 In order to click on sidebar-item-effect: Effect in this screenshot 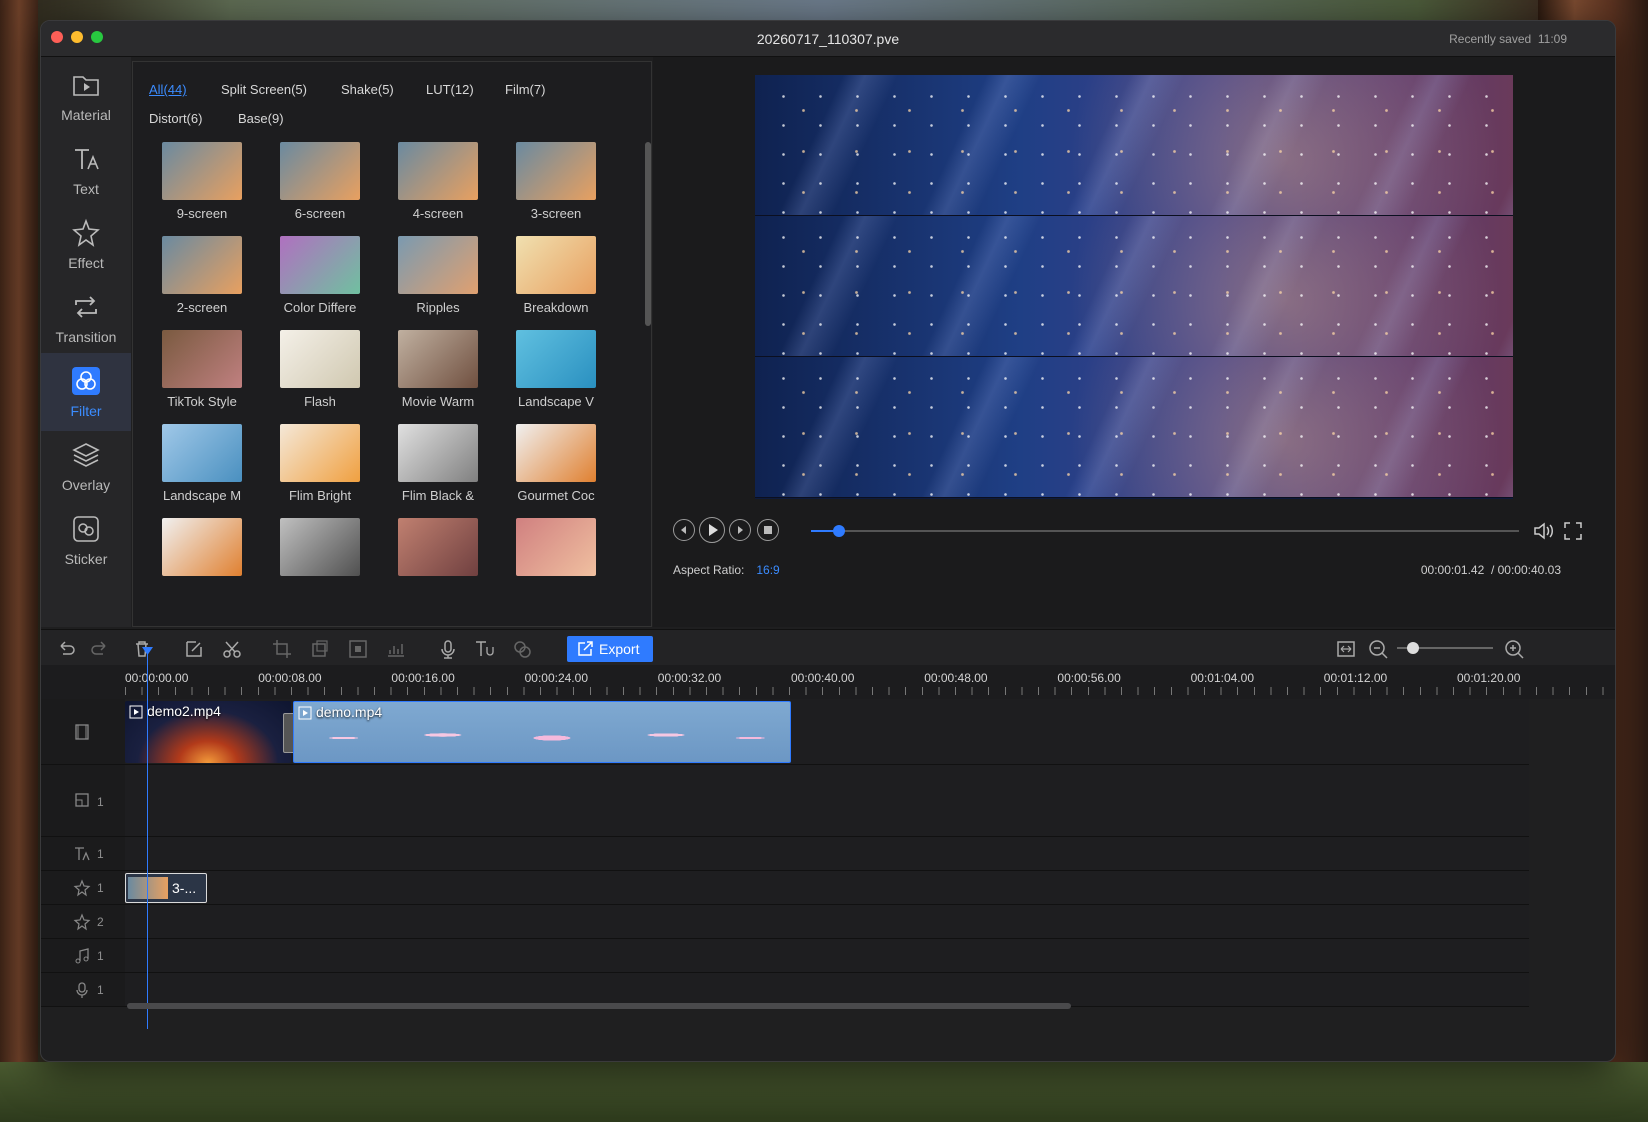, I will do `click(86, 244)`.